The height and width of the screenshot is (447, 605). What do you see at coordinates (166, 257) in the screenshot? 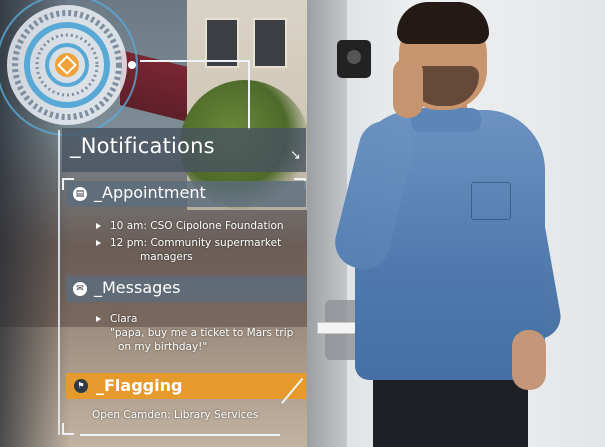
I see `appointment-item-continued: managers` at bounding box center [166, 257].